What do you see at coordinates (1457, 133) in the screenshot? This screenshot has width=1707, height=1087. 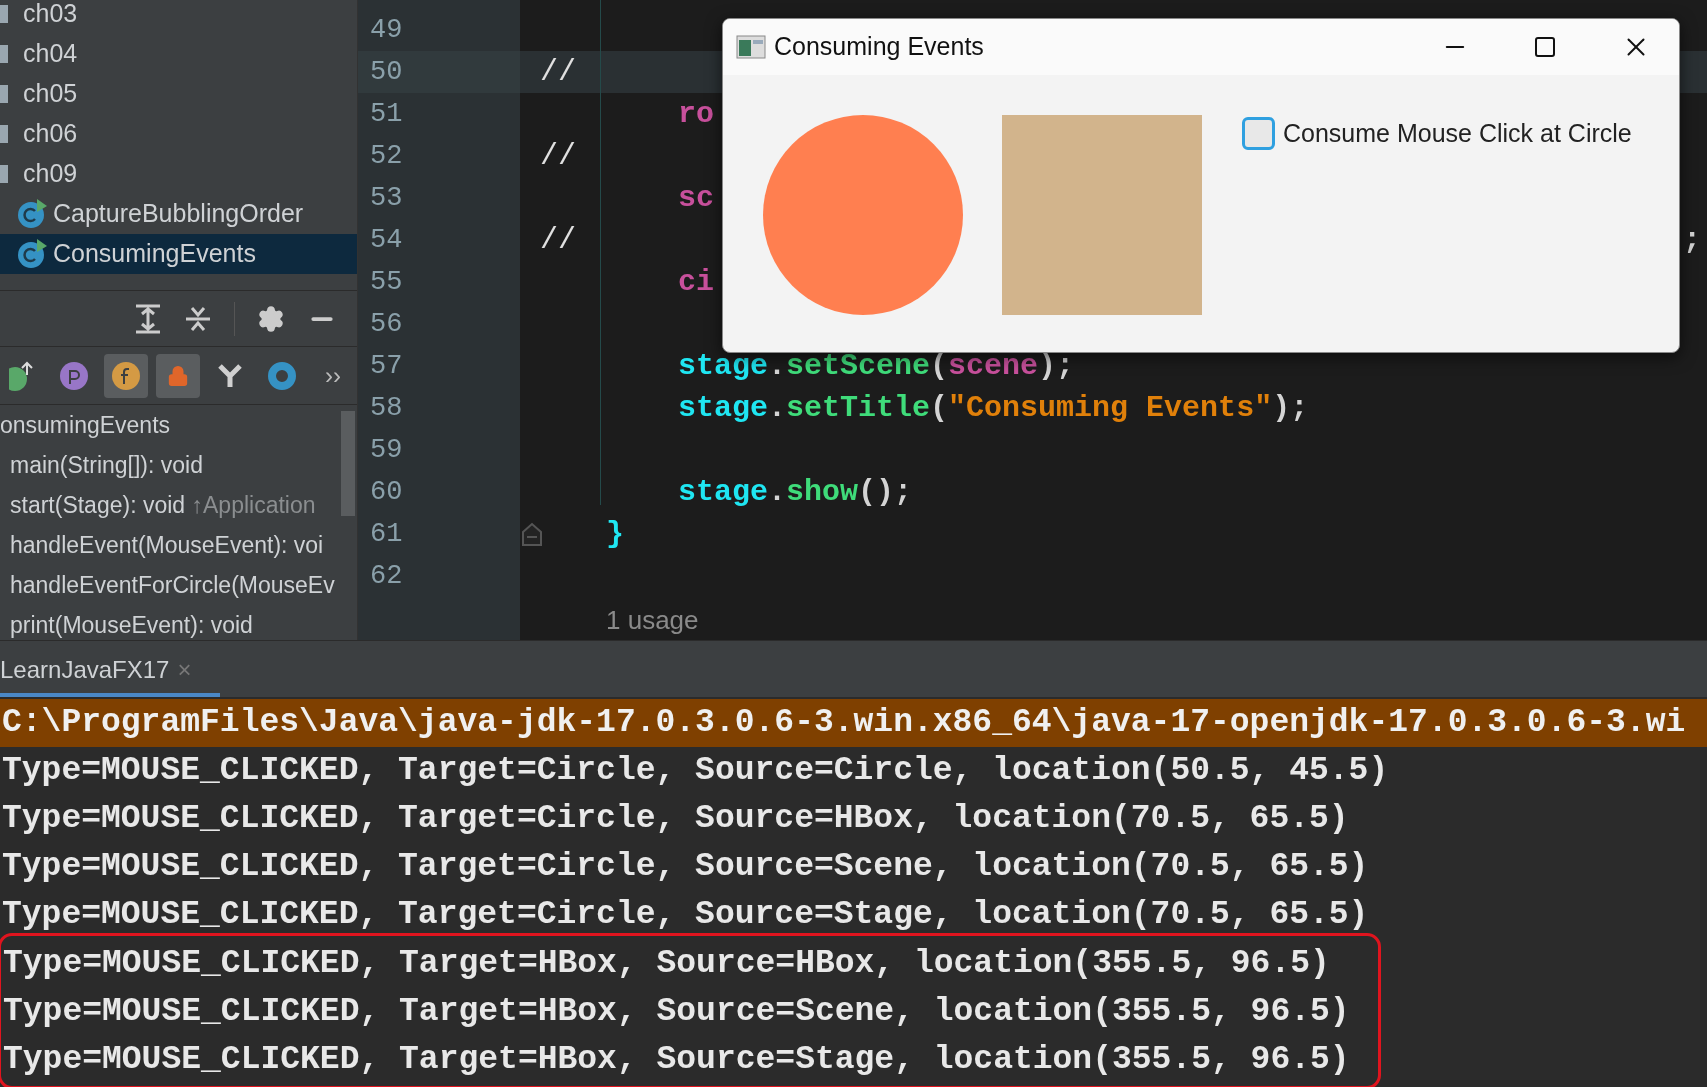 I see `checkbox-label: Consume Mouse Click at Circle` at bounding box center [1457, 133].